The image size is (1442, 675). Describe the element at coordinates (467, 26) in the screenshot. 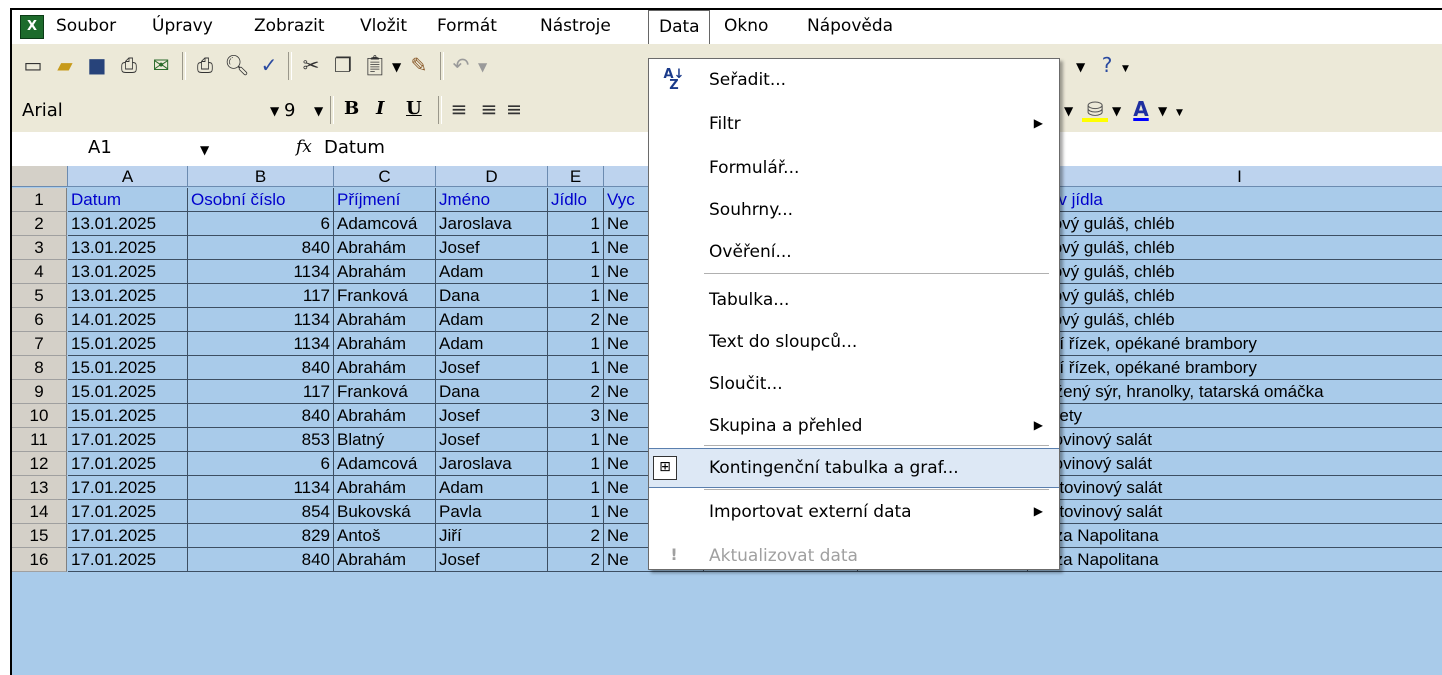

I see `menu-format: Formát` at that location.